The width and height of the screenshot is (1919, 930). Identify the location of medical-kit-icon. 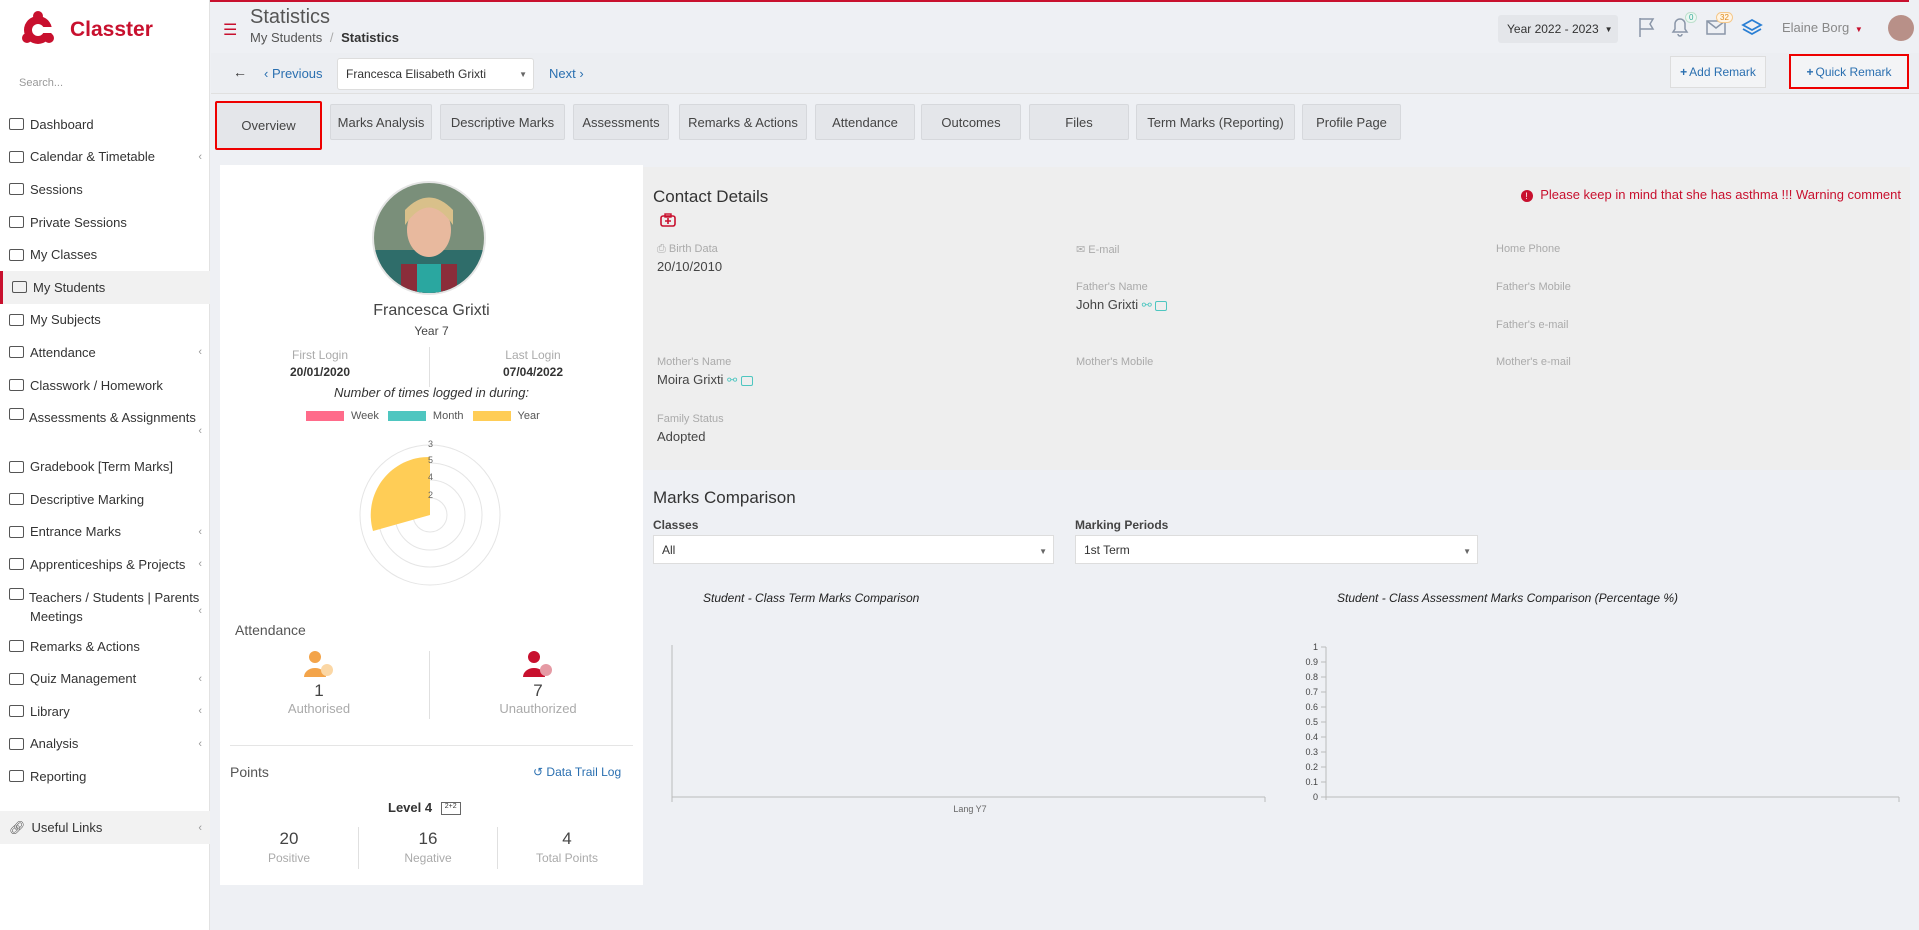
(668, 220).